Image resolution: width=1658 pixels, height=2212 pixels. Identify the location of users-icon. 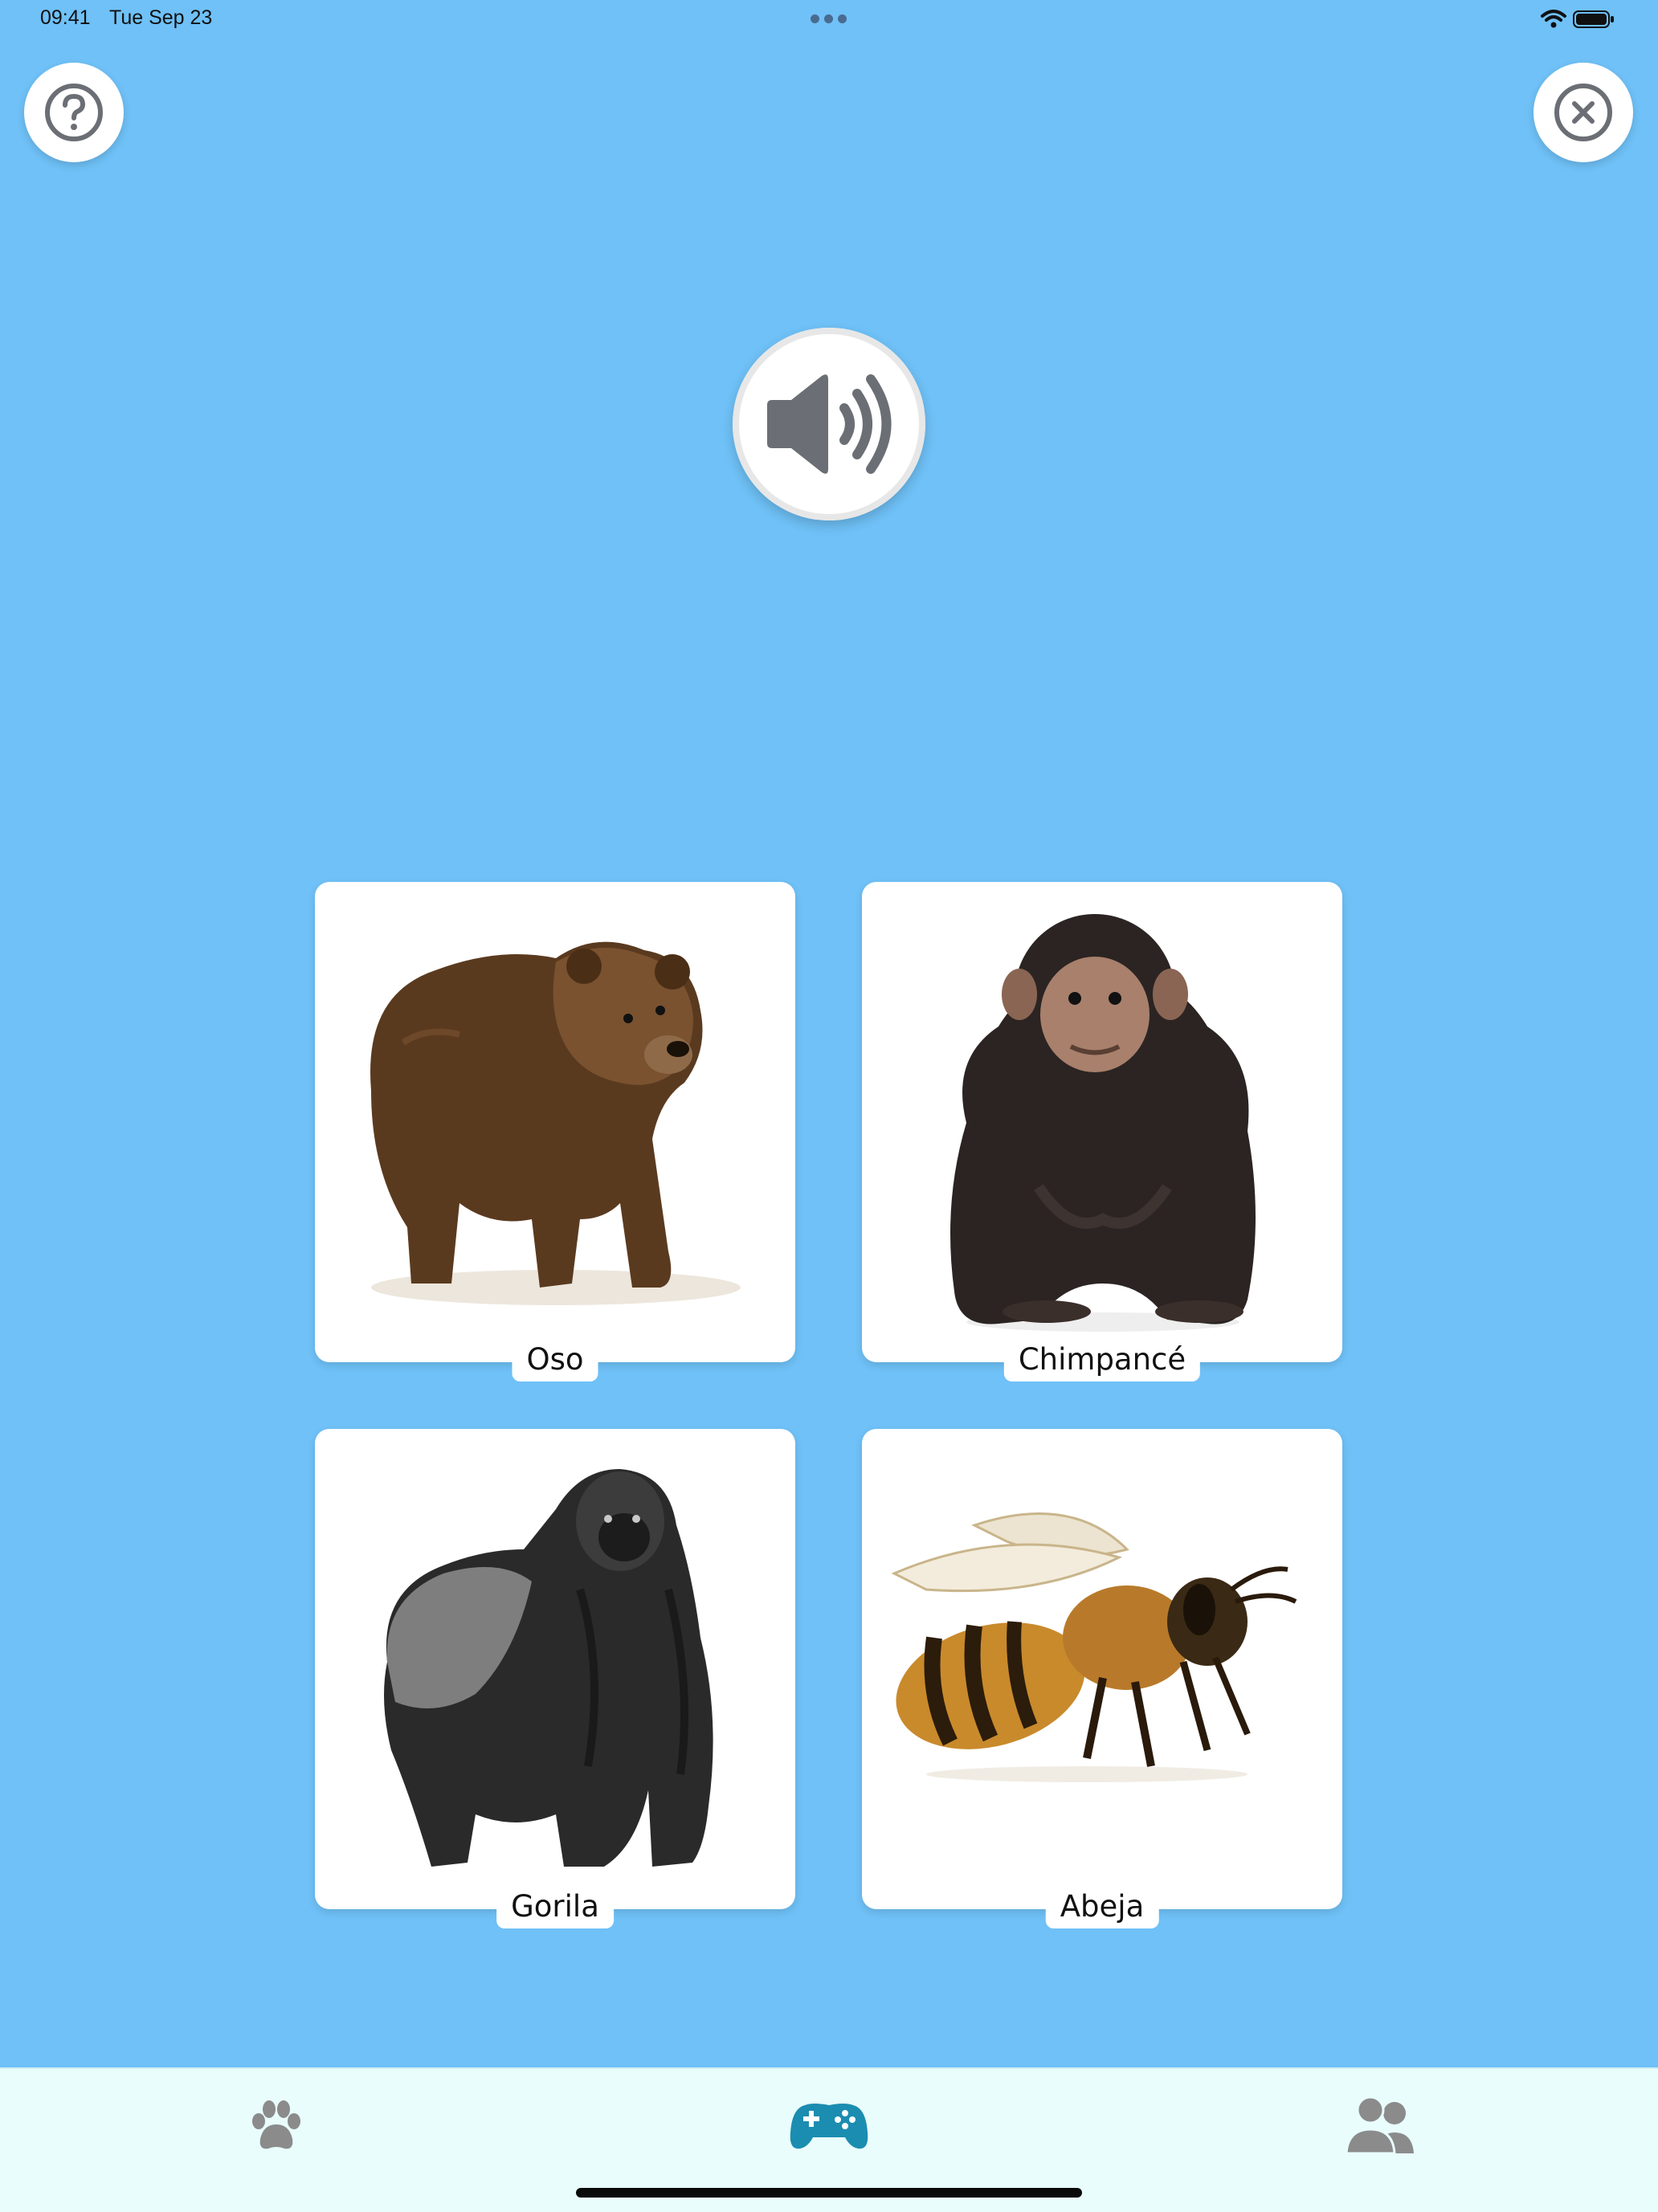
(1379, 2125).